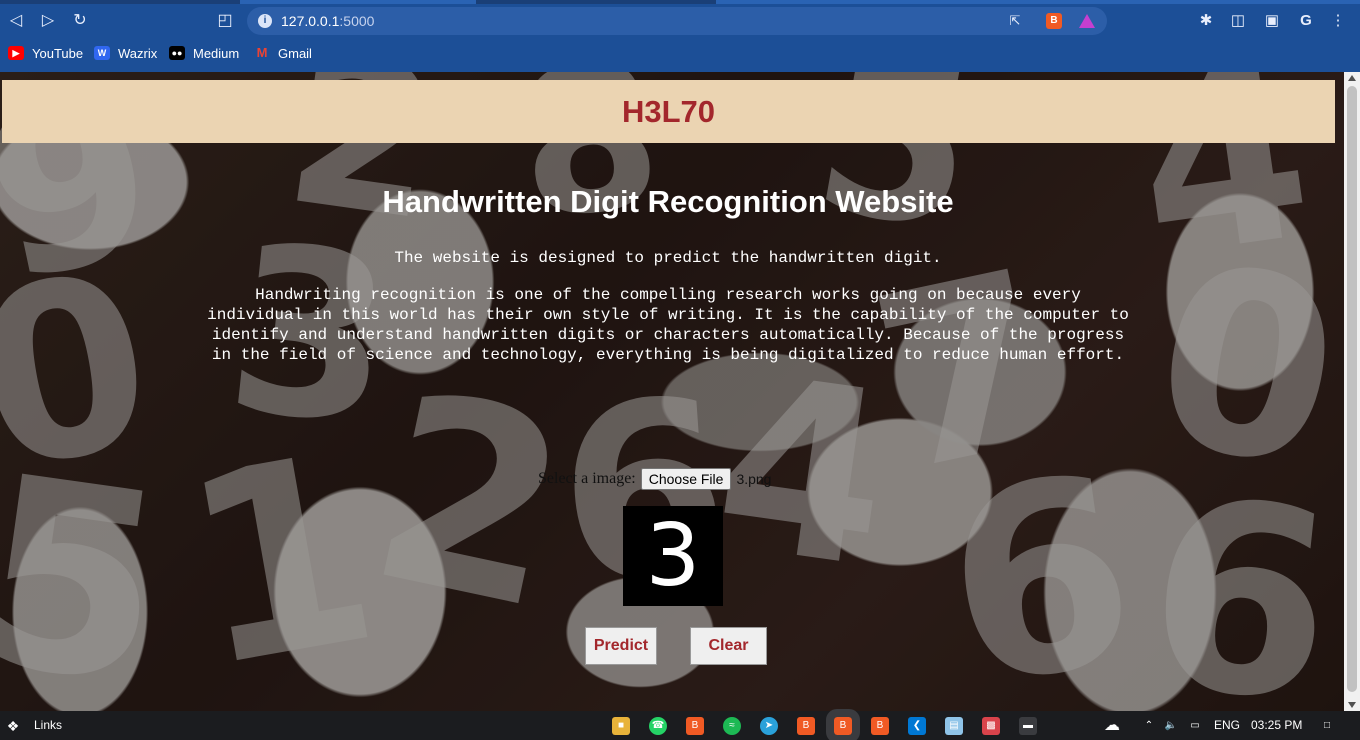 The height and width of the screenshot is (740, 1360). I want to click on bookmark-page-icon: ◰, so click(225, 21).